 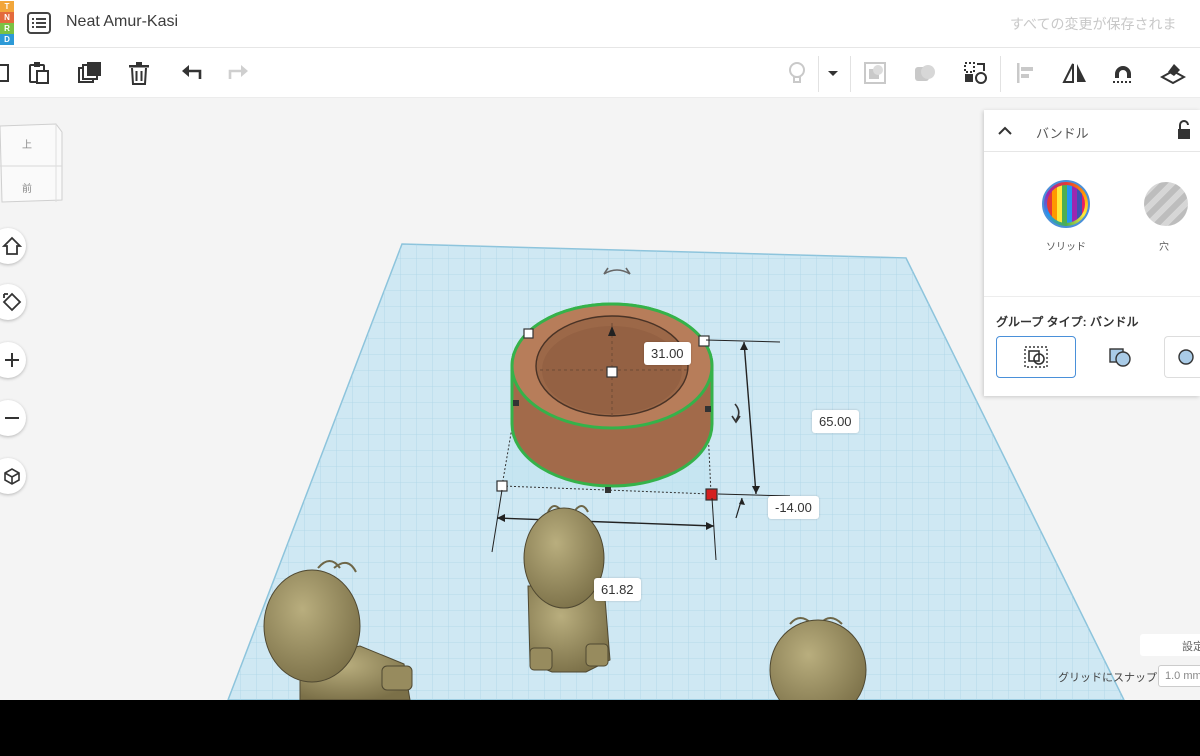 I want to click on bundle-icon, so click(x=1036, y=357).